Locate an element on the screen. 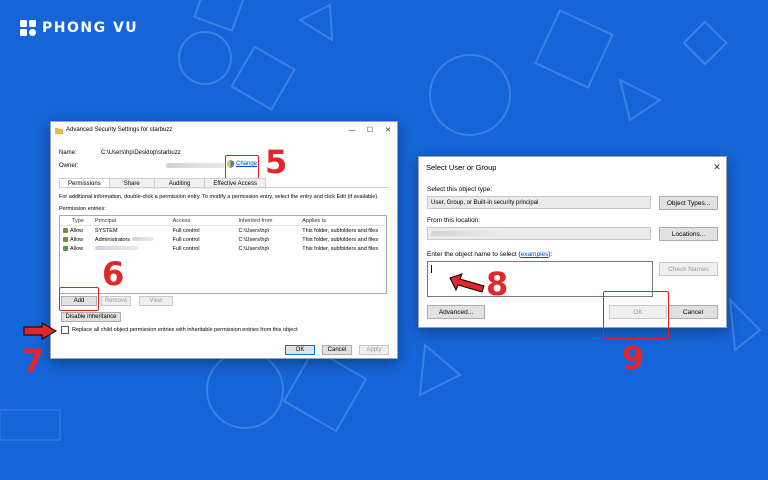 This screenshot has height=480, width=768. window-title: Advanced Security Settings for starbuzz is located at coordinates (119, 130).